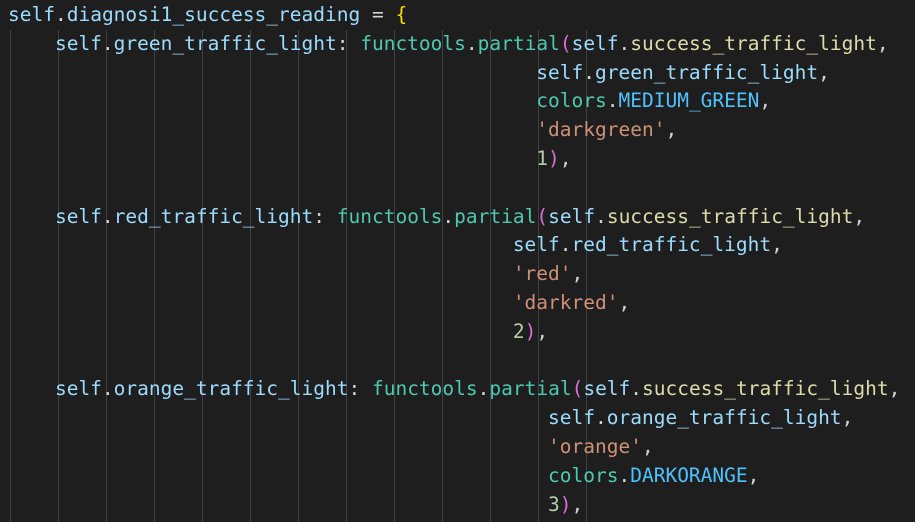 The height and width of the screenshot is (522, 915). I want to click on code-line: self.orange_traffic_light,, so click(430, 418).